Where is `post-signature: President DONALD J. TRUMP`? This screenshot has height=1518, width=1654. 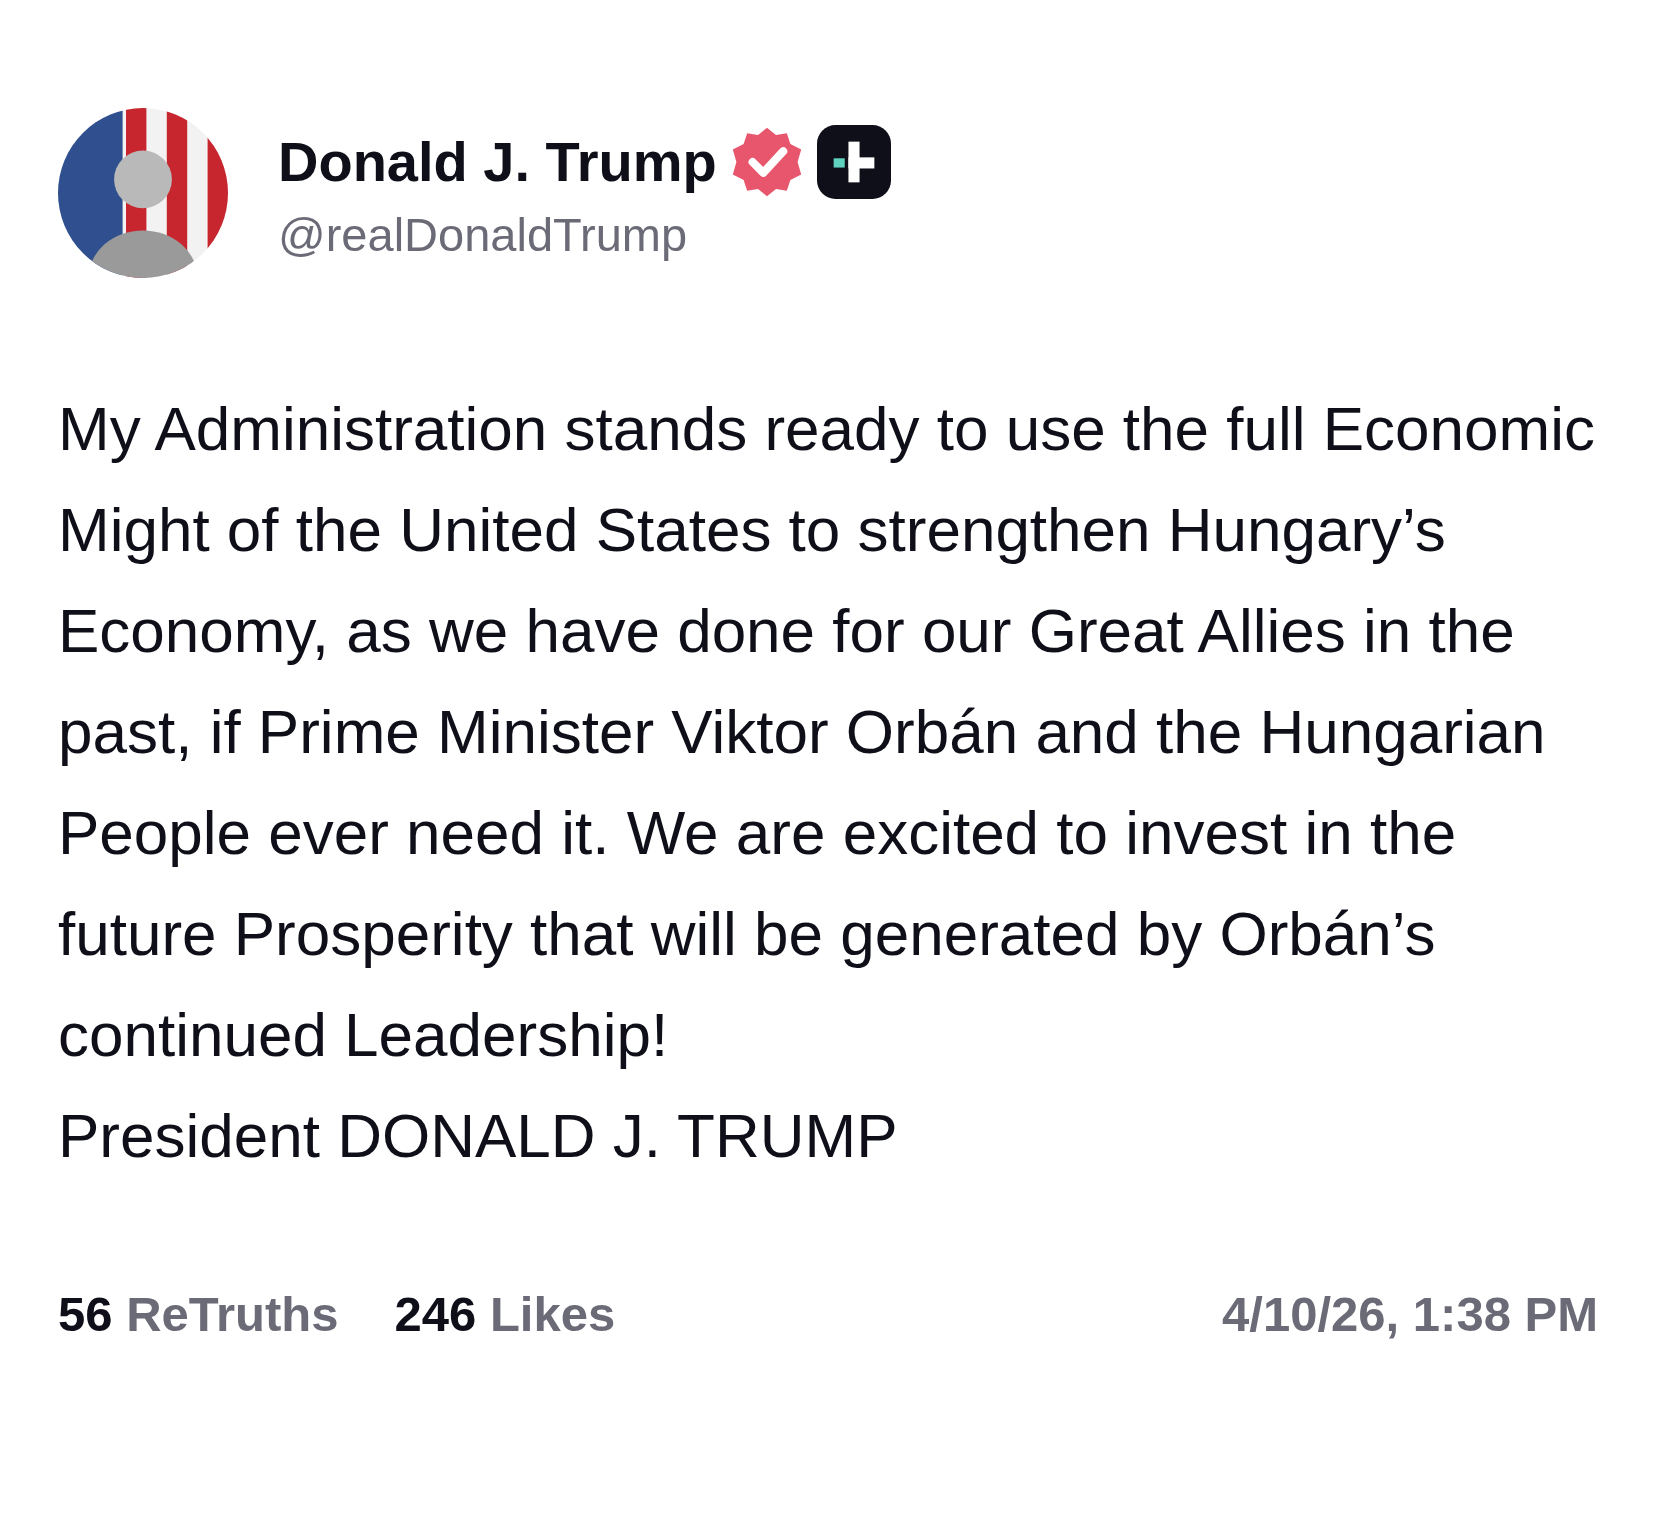
post-signature: President DONALD J. TRUMP is located at coordinates (478, 1136).